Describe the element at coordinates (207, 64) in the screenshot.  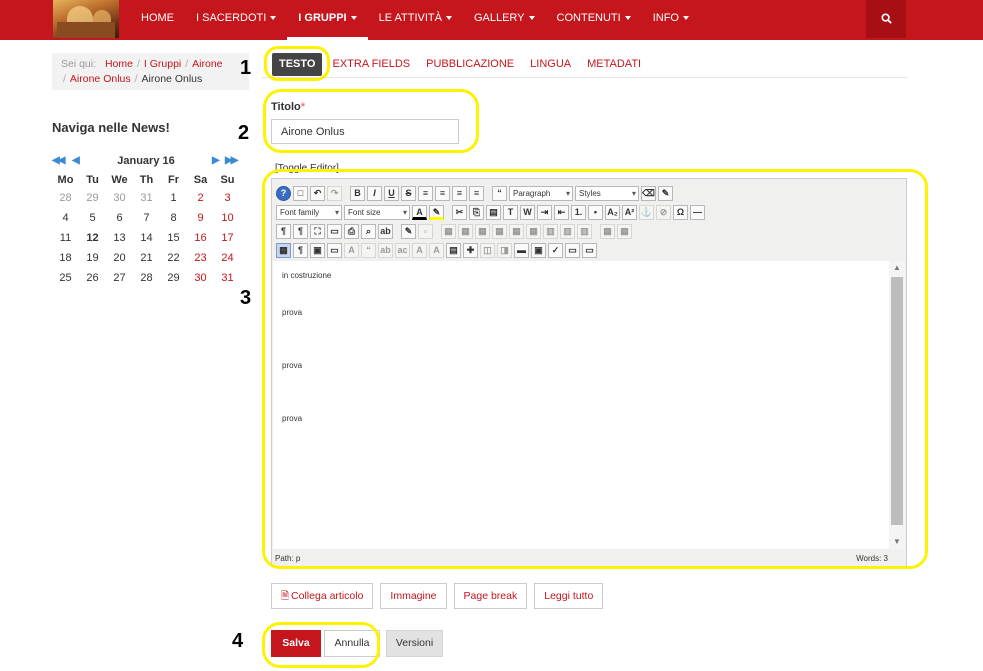
I see `breadcrumb-airone: Airone` at that location.